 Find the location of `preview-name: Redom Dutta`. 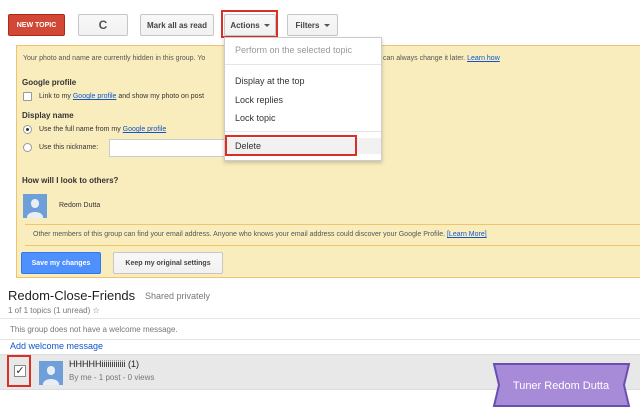

preview-name: Redom Dutta is located at coordinates (80, 205).